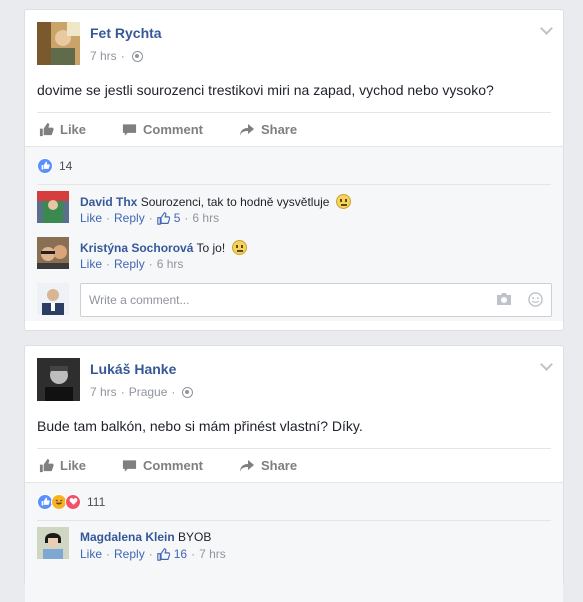 The width and height of the screenshot is (583, 602). What do you see at coordinates (177, 218) in the screenshot?
I see `comment-like-count: 5` at bounding box center [177, 218].